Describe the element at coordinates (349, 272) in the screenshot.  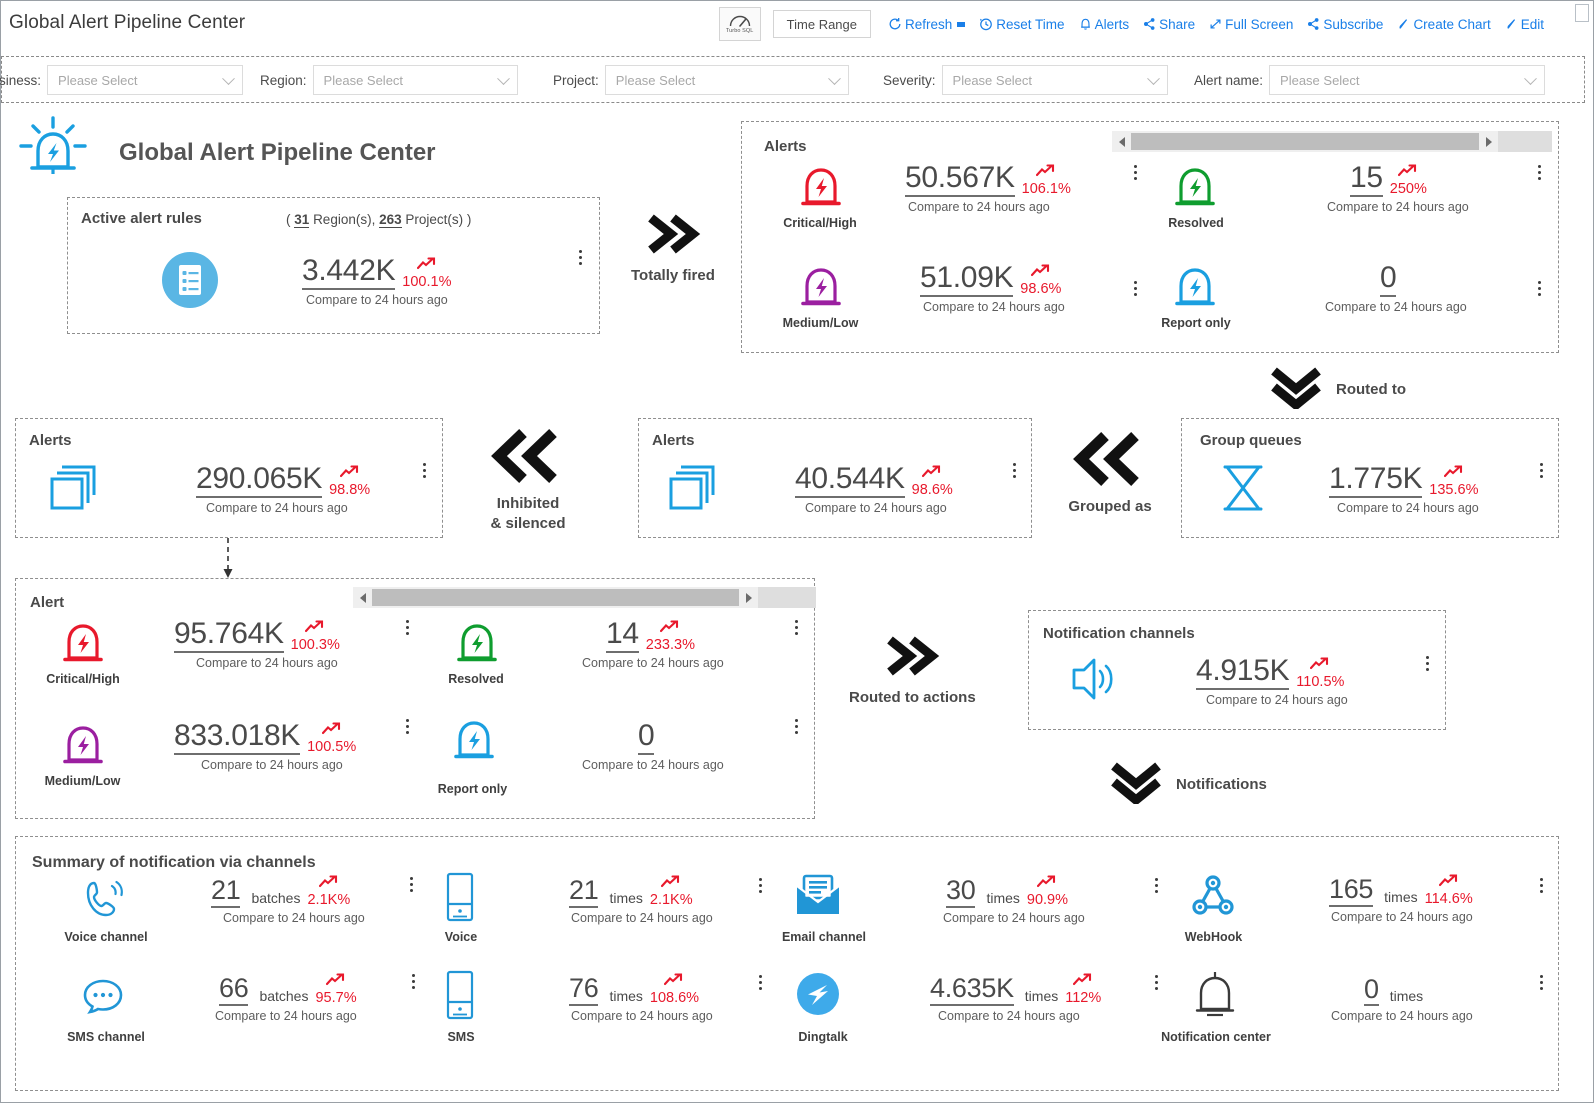
I see `active-alert-rules-value: 3.442K` at that location.